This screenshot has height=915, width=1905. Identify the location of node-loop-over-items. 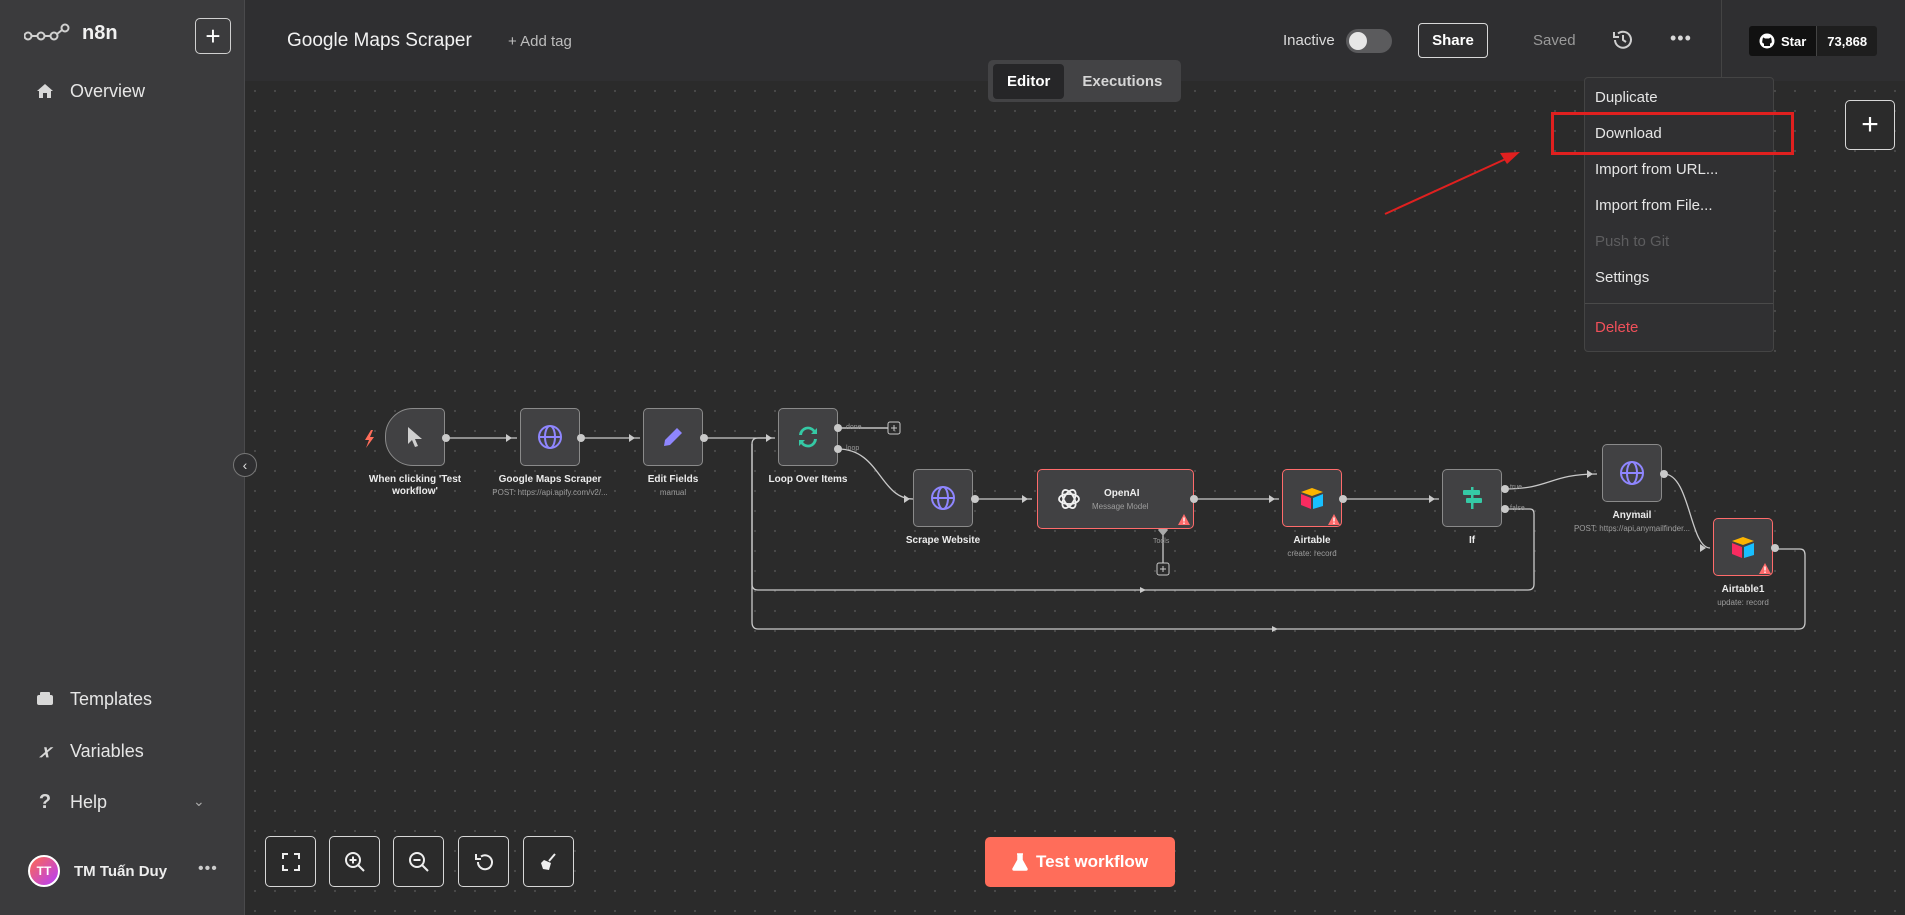
(808, 437).